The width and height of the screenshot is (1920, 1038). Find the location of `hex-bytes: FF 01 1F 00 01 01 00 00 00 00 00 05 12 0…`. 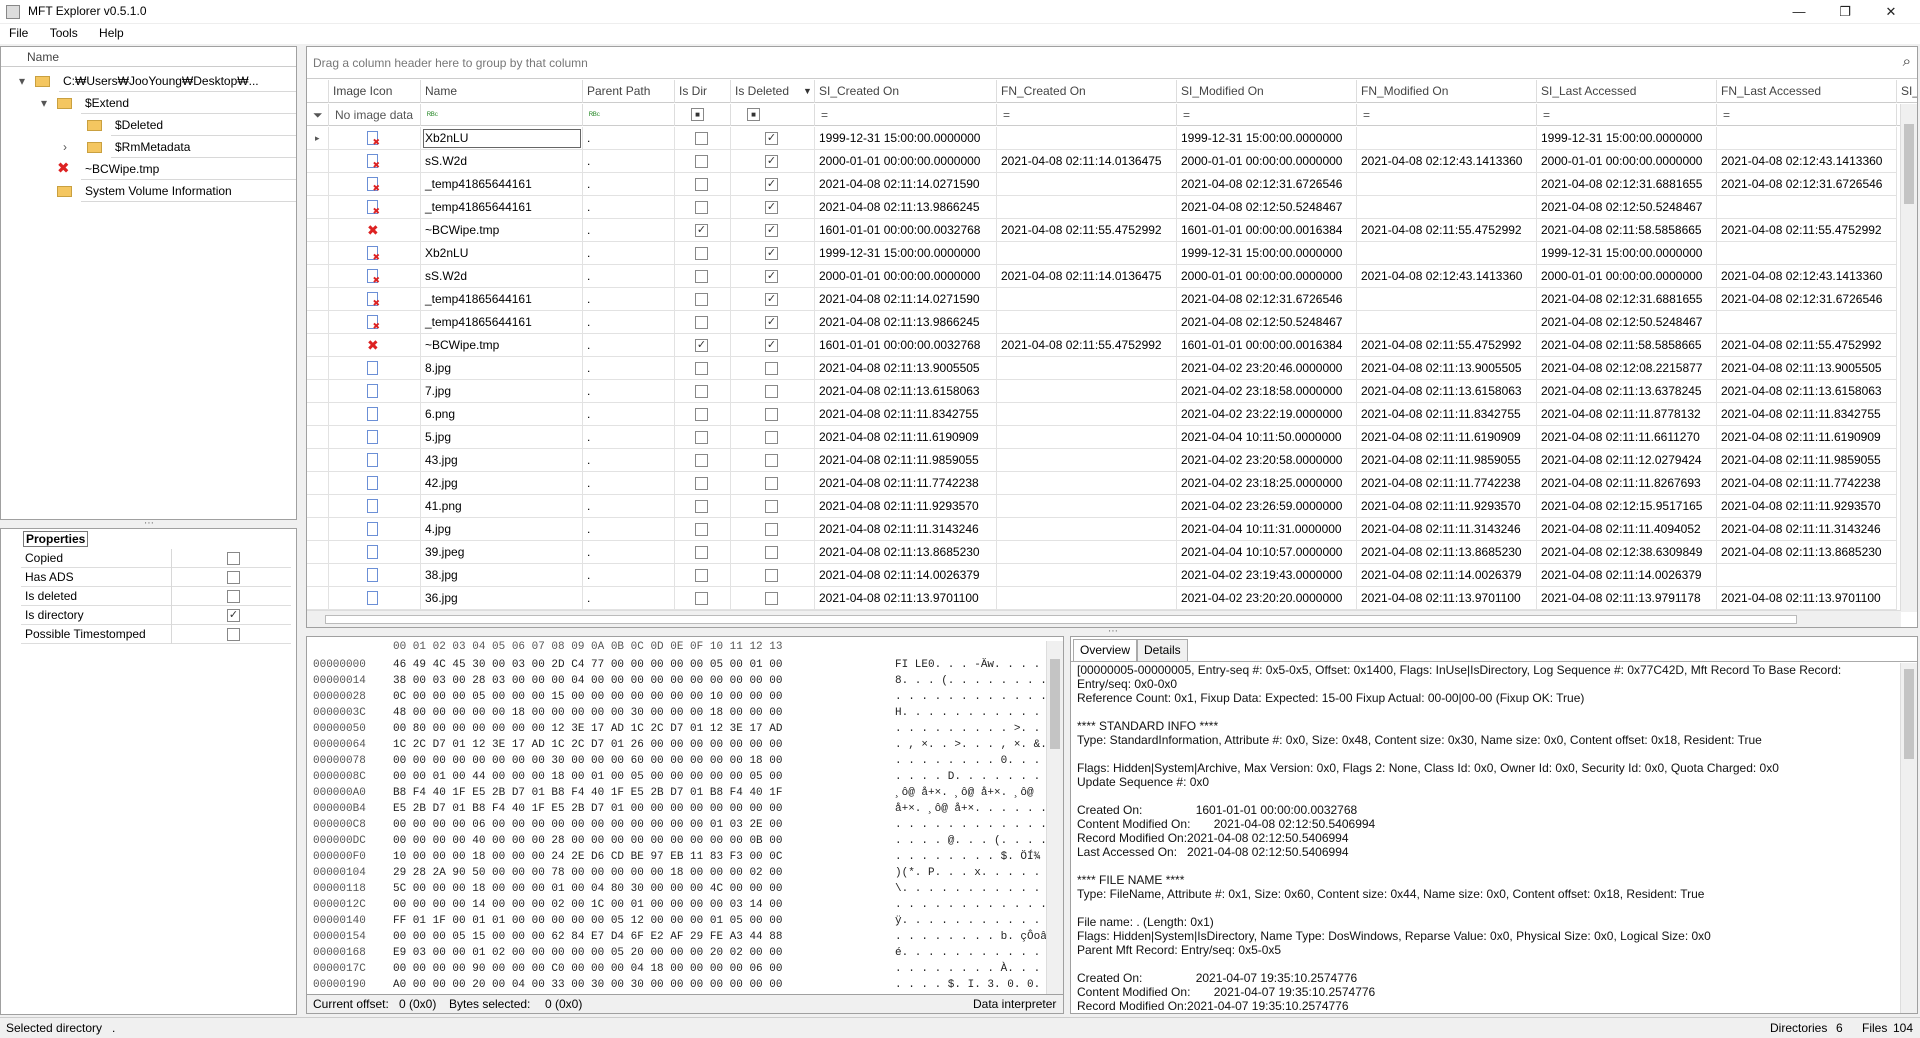

hex-bytes: FF 01 1F 00 01 01 00 00 00 00 00 05 12 0… is located at coordinates (587, 921).